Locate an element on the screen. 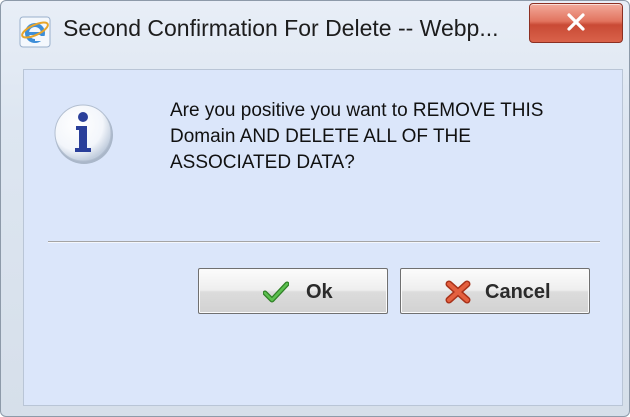 Image resolution: width=630 pixels, height=417 pixels. info-icon is located at coordinates (84, 134).